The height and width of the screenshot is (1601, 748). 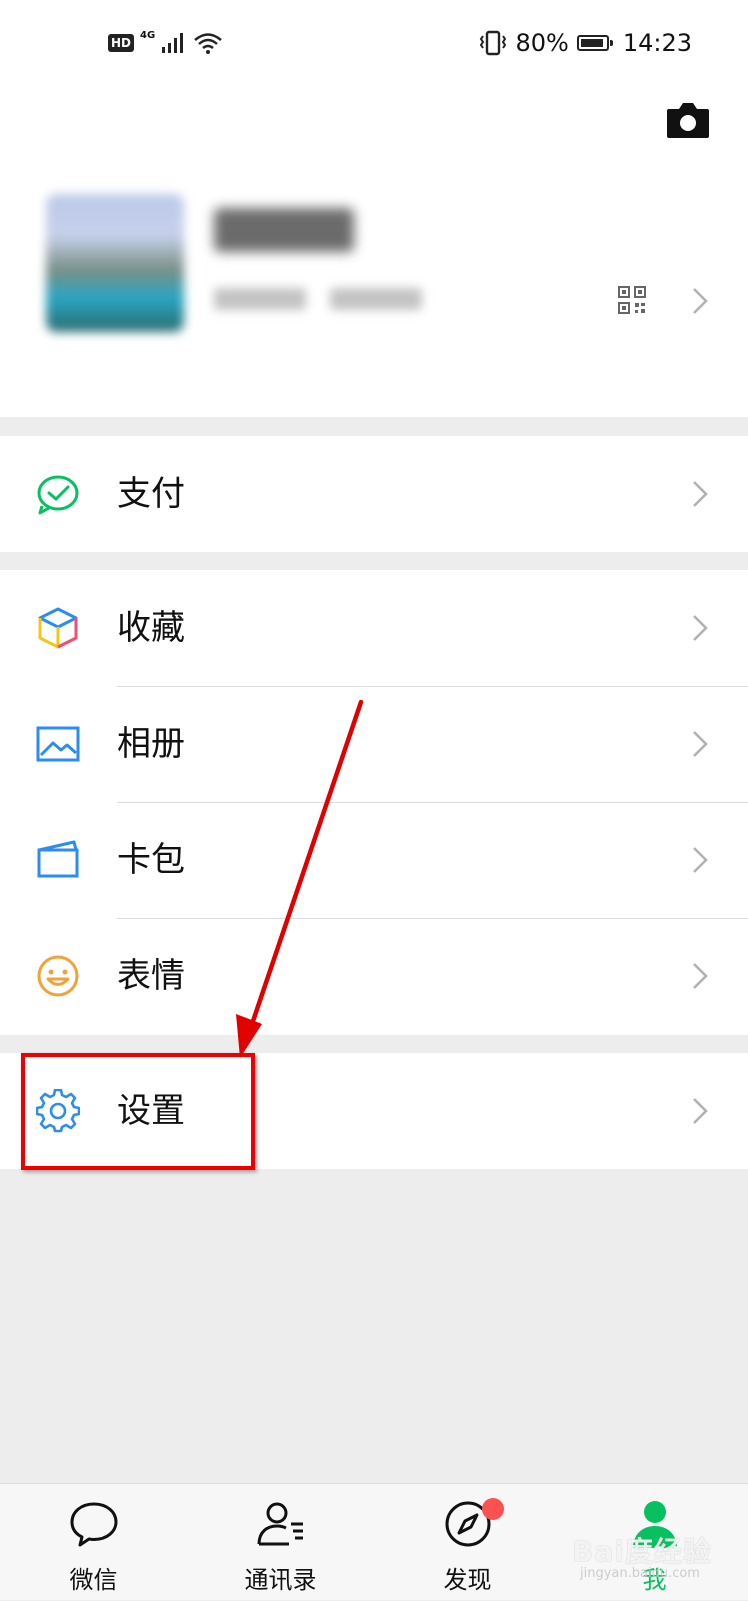 What do you see at coordinates (467, 1580) in the screenshot?
I see `tab-label-discover: 发现` at bounding box center [467, 1580].